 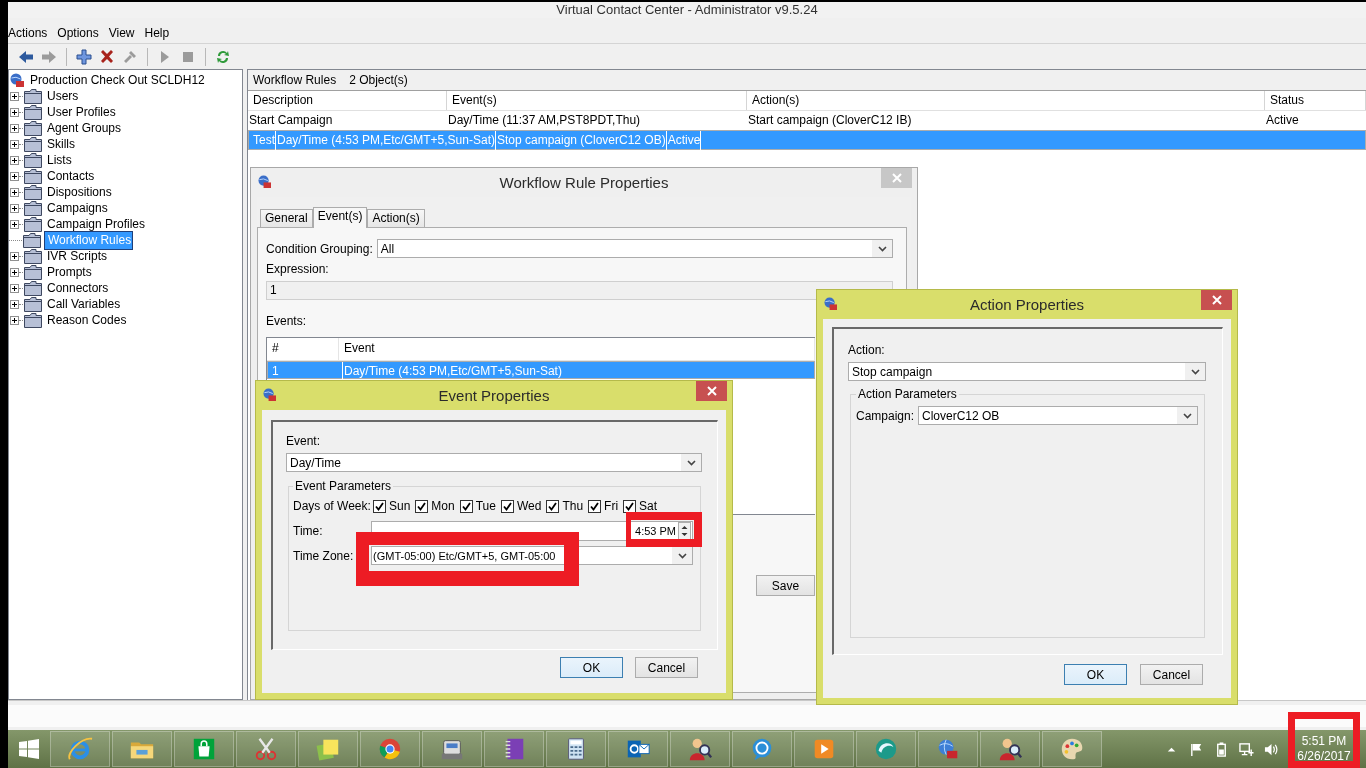 I want to click on tree-item: Lists, so click(x=59, y=160).